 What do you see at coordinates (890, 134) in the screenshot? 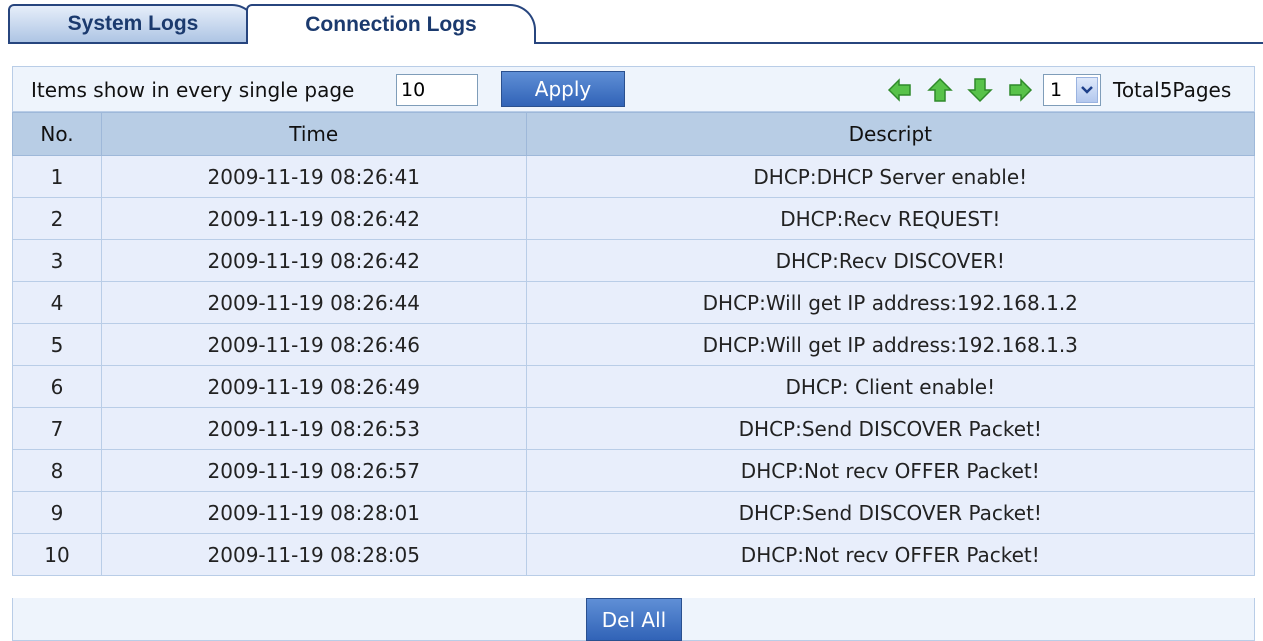
I see `col-header-descript: Descript` at bounding box center [890, 134].